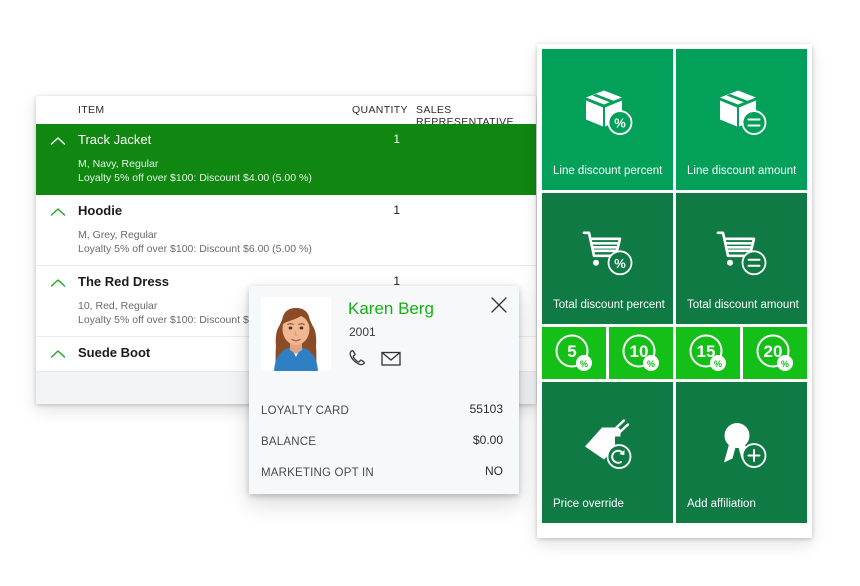 The width and height of the screenshot is (860, 586). What do you see at coordinates (115, 139) in the screenshot?
I see `item-name: Track Jacket` at bounding box center [115, 139].